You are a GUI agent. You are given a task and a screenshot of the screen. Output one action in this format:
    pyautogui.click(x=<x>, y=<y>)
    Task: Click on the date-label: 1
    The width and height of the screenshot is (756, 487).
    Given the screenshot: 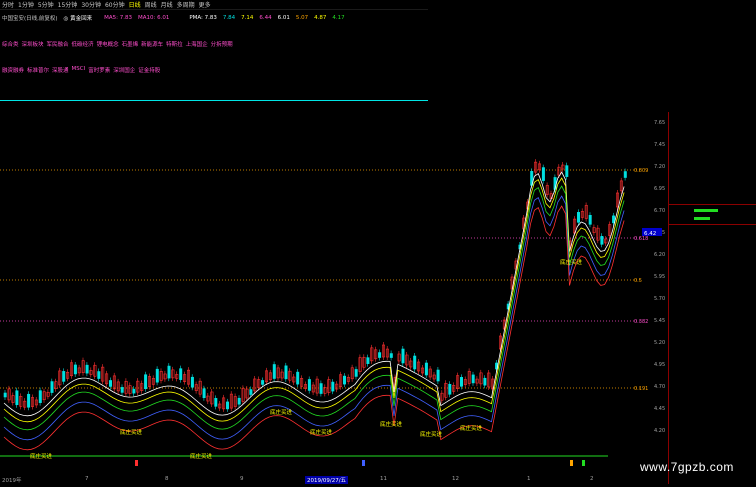 What is the action you would take?
    pyautogui.click(x=529, y=479)
    